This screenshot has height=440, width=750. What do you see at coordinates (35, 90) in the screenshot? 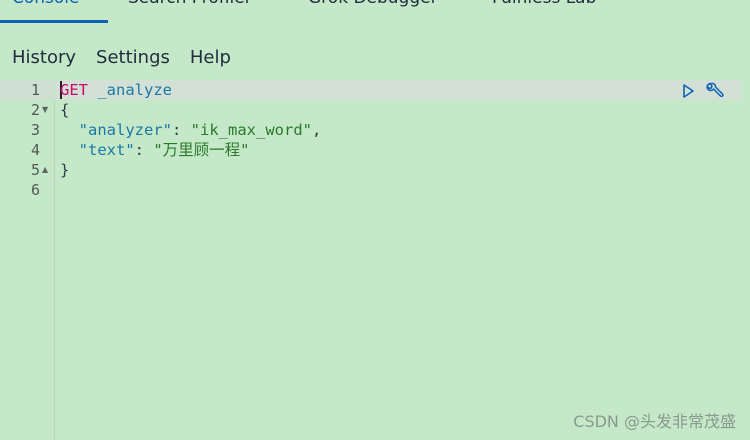
I see `line-number: 1` at bounding box center [35, 90].